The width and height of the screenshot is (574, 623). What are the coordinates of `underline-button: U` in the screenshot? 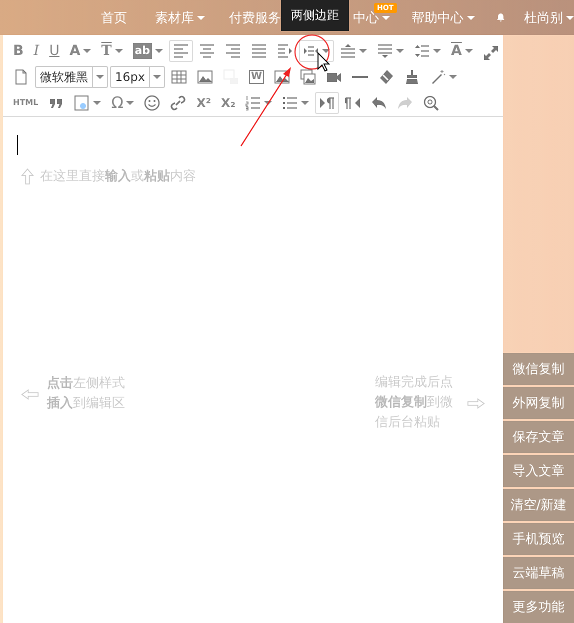 It's located at (54, 51).